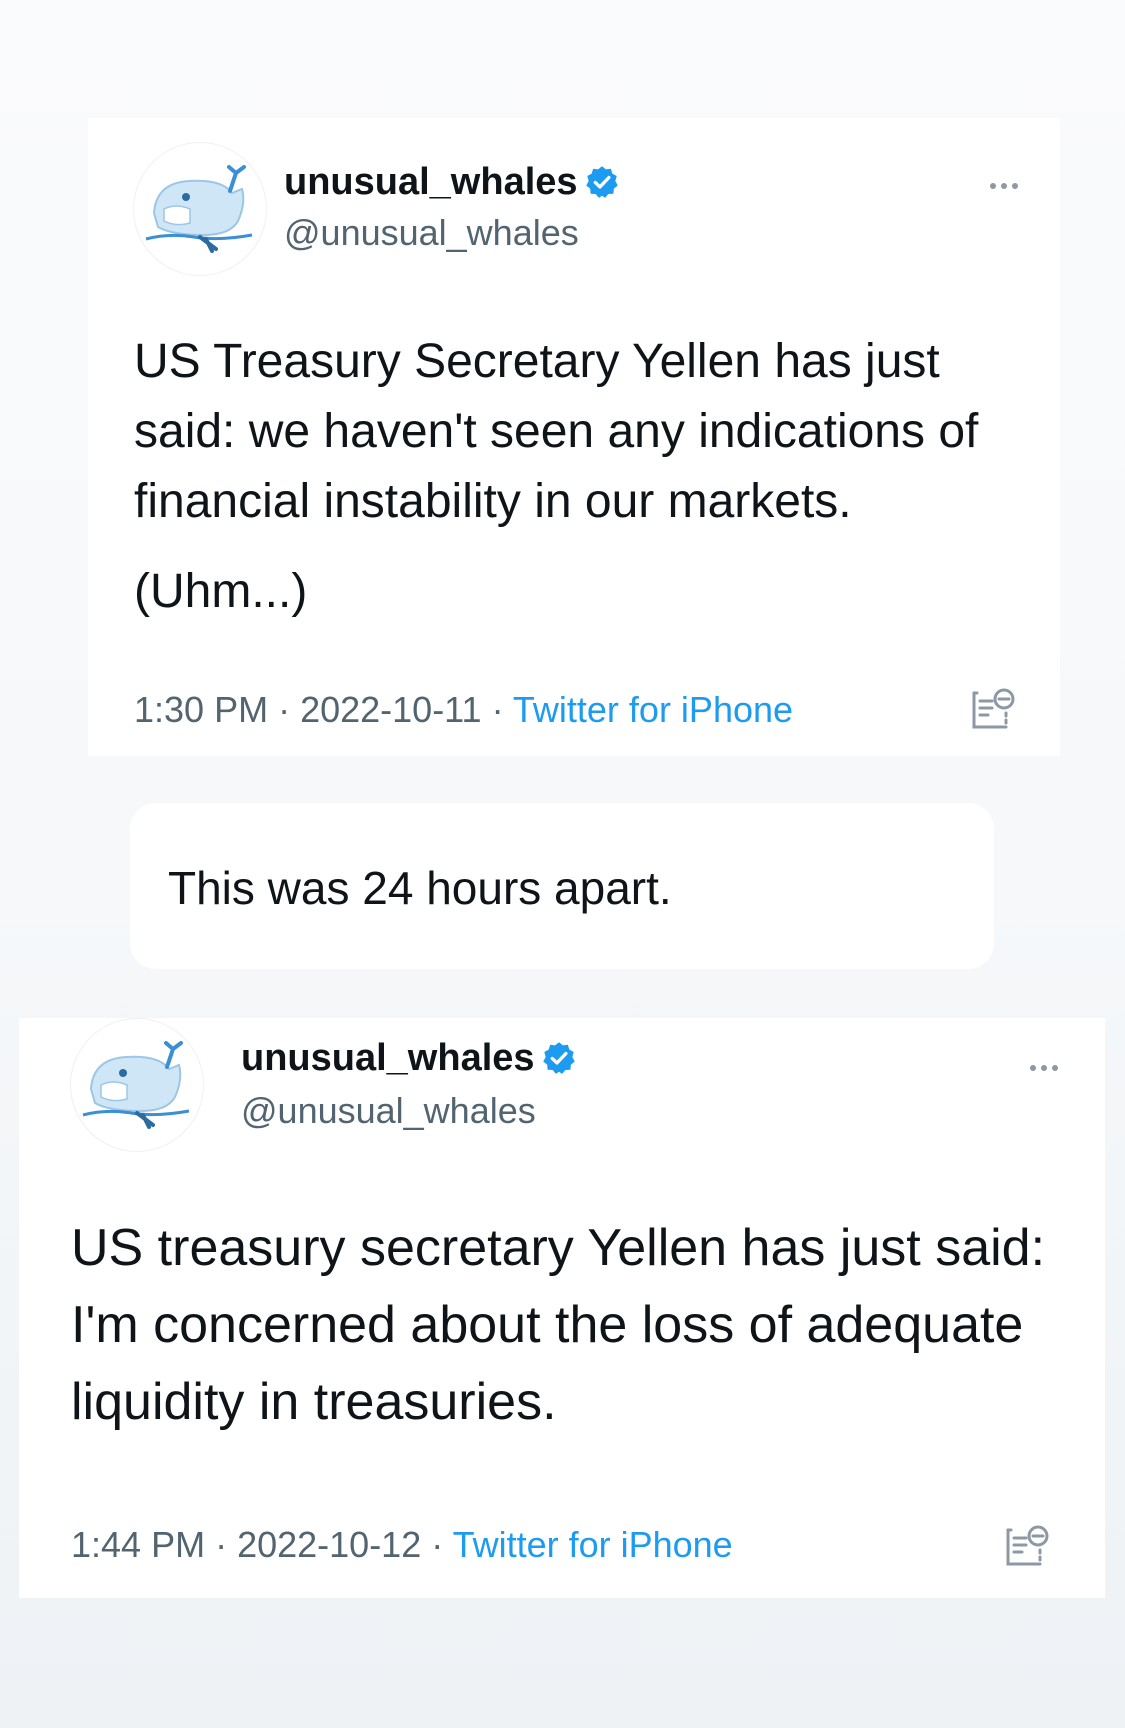  Describe the element at coordinates (390, 709) in the screenshot. I see `tweet-date: 2022-10-11` at that location.